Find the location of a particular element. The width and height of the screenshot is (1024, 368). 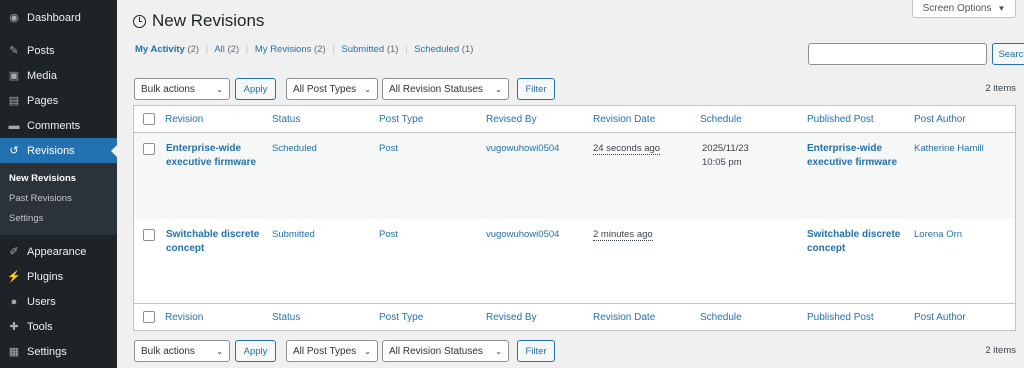

sidebar-item-revisions: ↺ Revisions is located at coordinates (58, 150).